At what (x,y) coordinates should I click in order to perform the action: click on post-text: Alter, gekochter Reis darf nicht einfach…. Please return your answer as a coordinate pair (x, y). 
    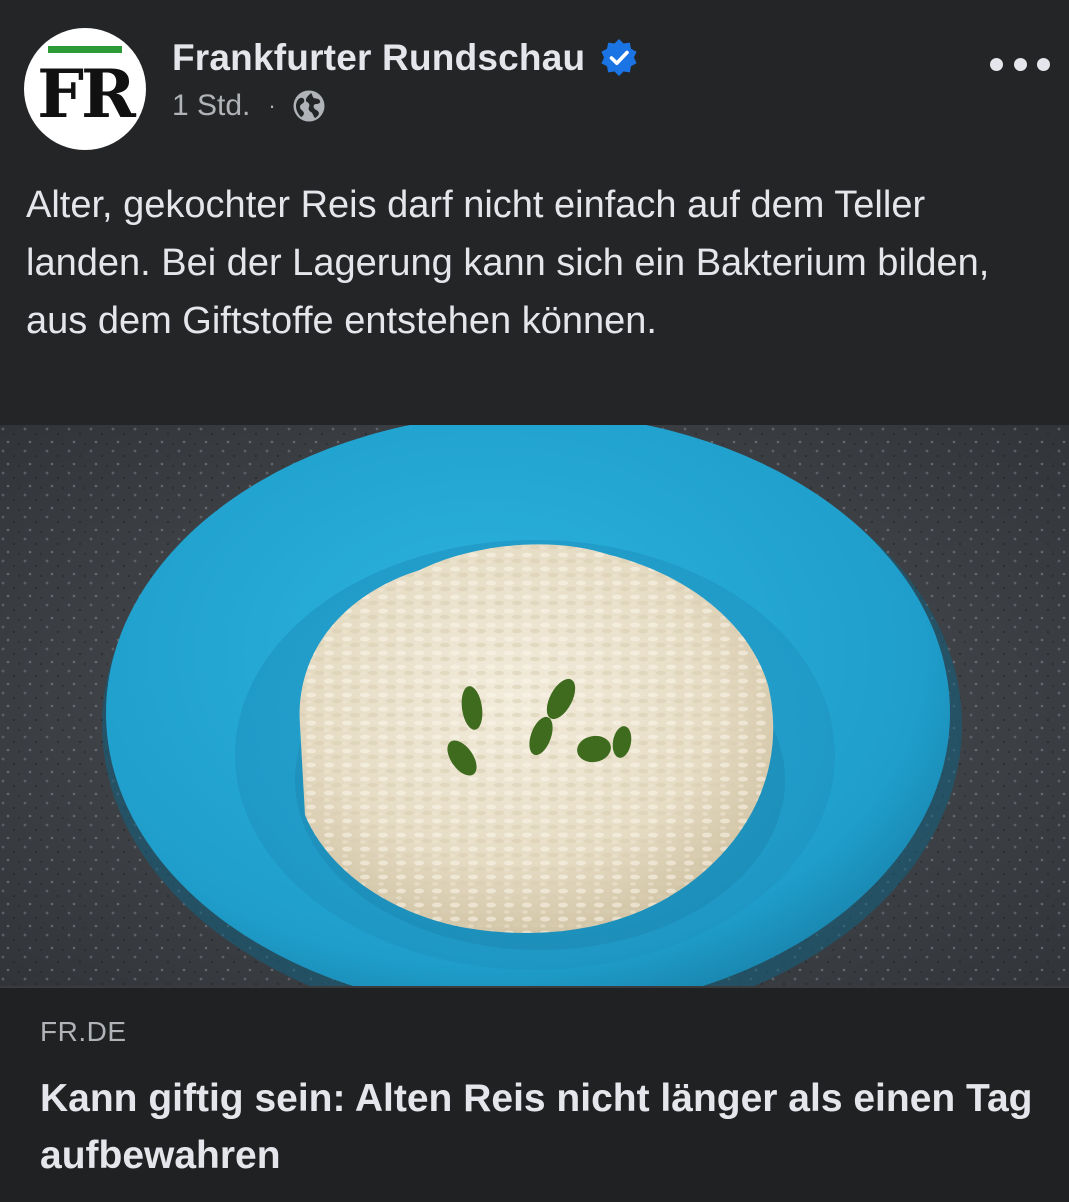
    Looking at the image, I should click on (508, 263).